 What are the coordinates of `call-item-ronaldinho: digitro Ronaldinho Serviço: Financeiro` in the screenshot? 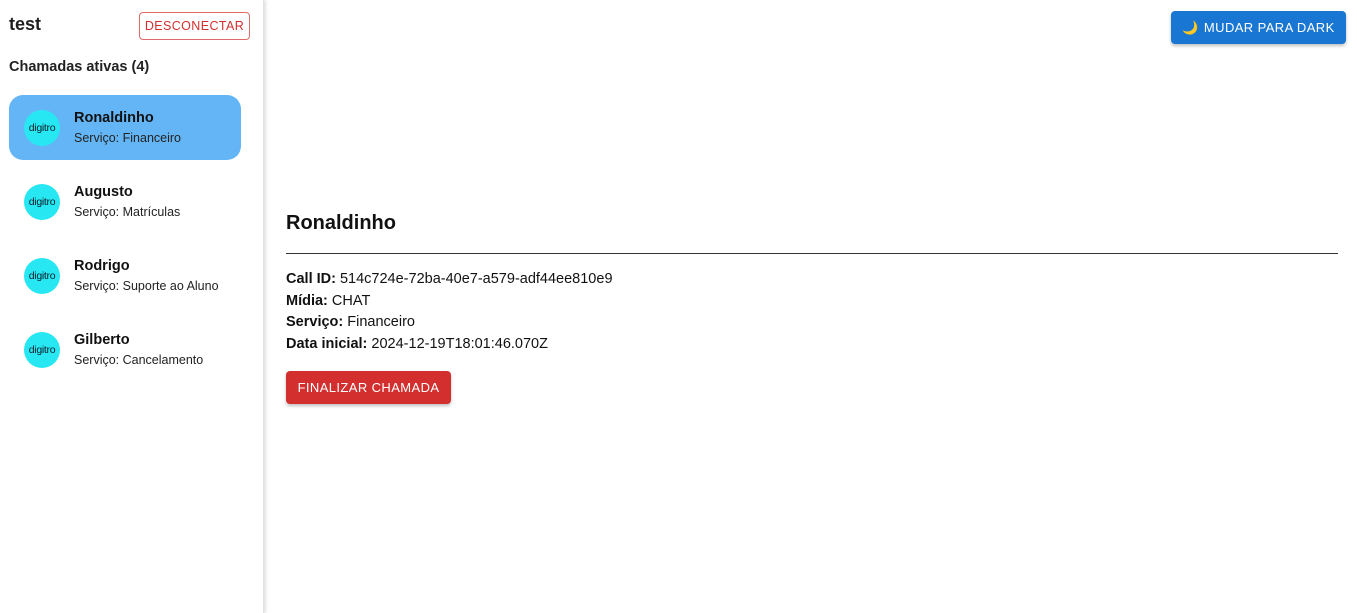 It's located at (125, 127).